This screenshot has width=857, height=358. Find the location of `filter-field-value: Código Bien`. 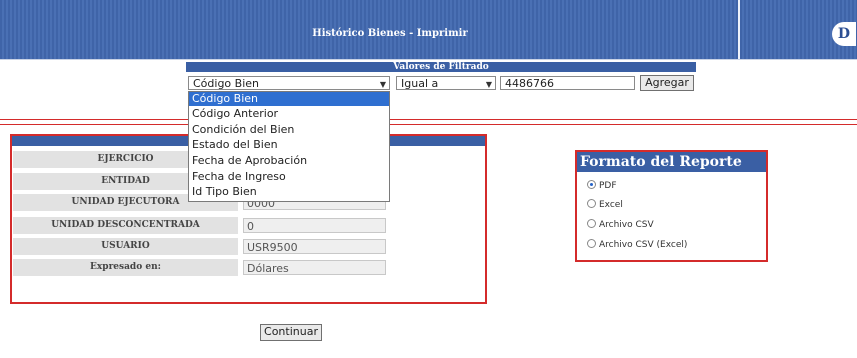

filter-field-value: Código Bien is located at coordinates (226, 83).